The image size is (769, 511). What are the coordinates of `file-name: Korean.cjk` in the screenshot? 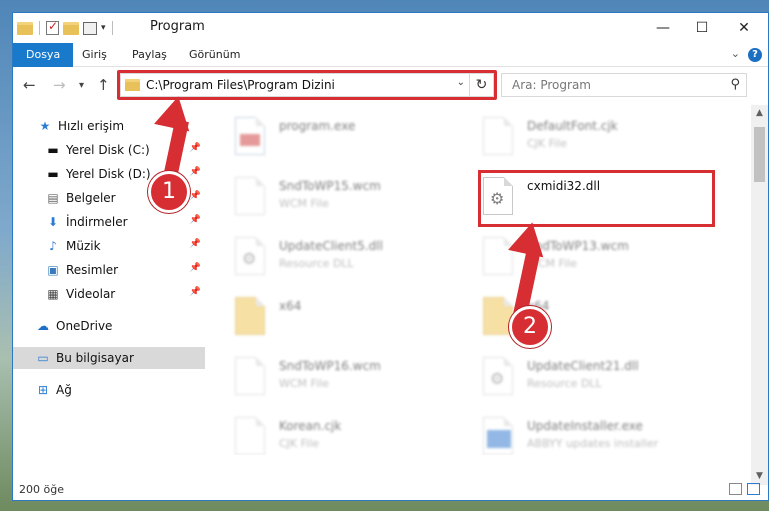 It's located at (310, 426).